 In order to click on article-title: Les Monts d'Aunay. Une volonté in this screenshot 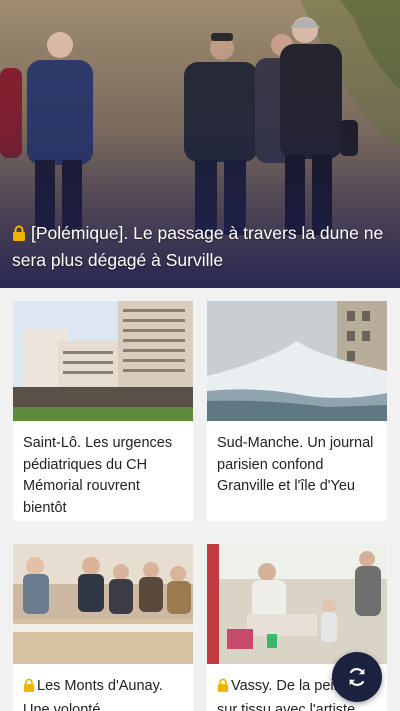, I will do `click(104, 693)`.